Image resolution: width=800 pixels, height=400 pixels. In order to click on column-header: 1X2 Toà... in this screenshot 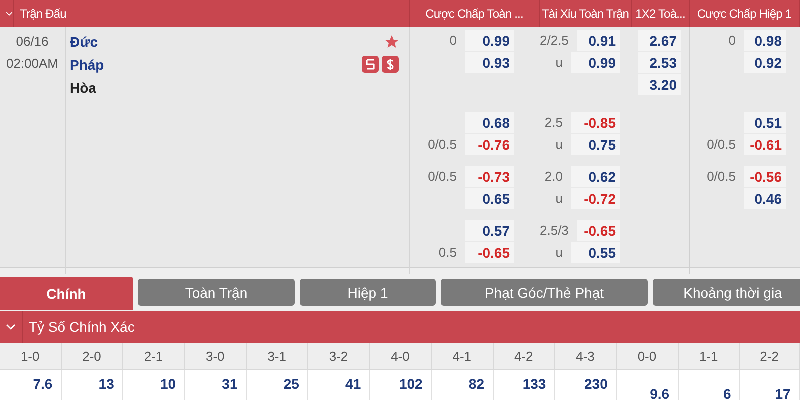, I will do `click(661, 13)`.